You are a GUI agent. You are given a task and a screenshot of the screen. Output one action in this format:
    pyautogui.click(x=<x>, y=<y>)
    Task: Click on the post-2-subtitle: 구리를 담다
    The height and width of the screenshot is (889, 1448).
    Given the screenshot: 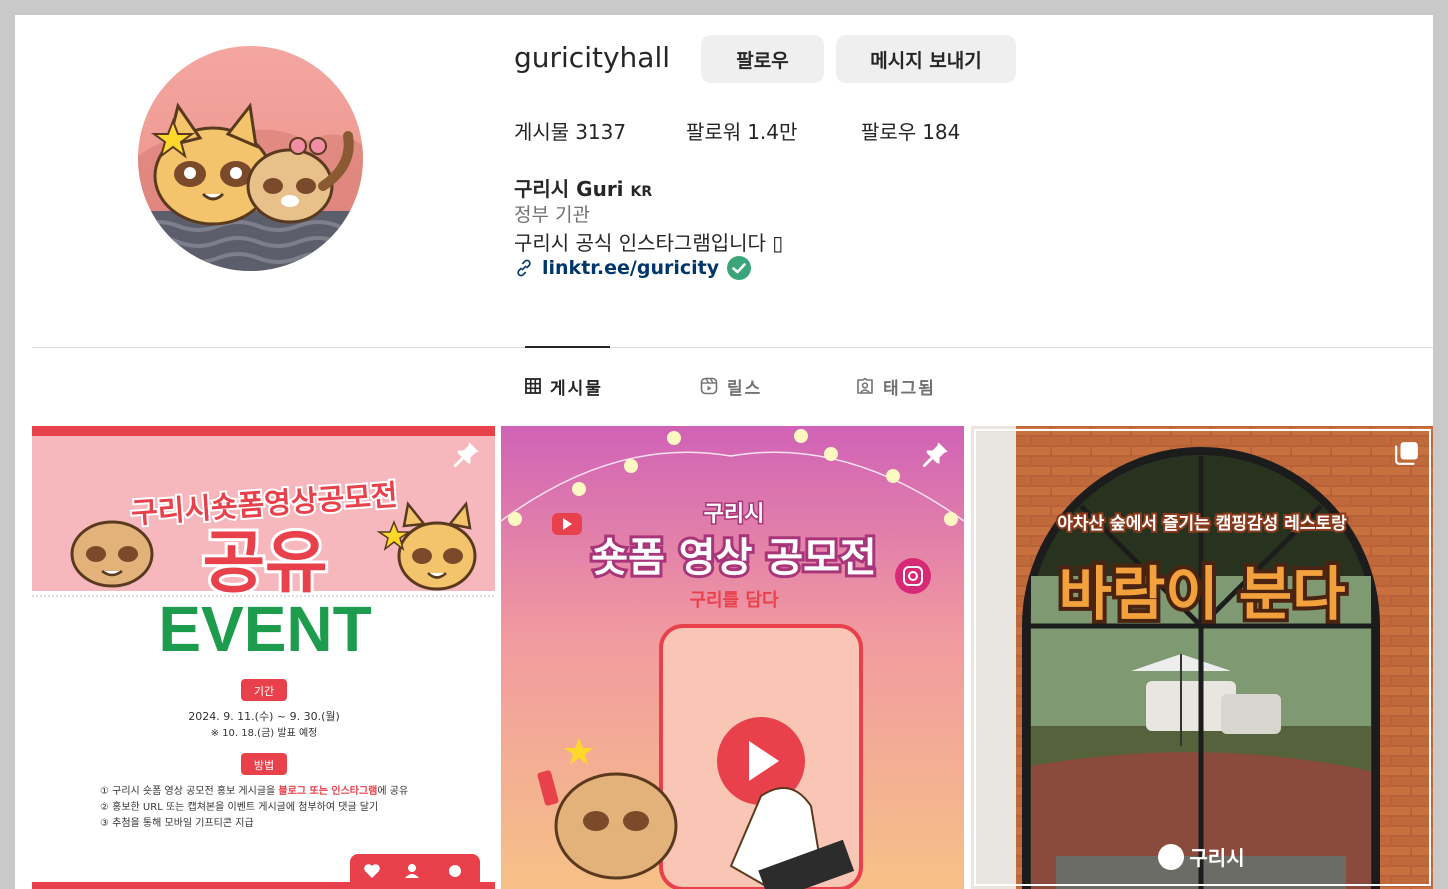 What is the action you would take?
    pyautogui.click(x=734, y=600)
    